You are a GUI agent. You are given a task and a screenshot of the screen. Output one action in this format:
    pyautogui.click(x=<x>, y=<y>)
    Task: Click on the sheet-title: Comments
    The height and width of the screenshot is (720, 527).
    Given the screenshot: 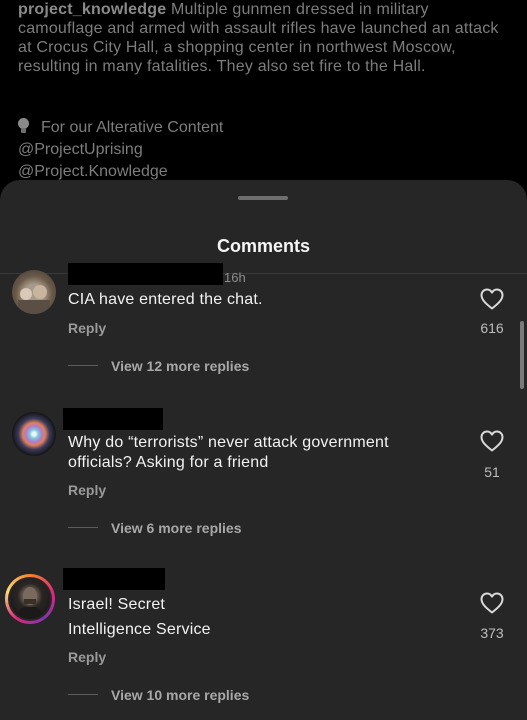 What is the action you would take?
    pyautogui.click(x=263, y=246)
    